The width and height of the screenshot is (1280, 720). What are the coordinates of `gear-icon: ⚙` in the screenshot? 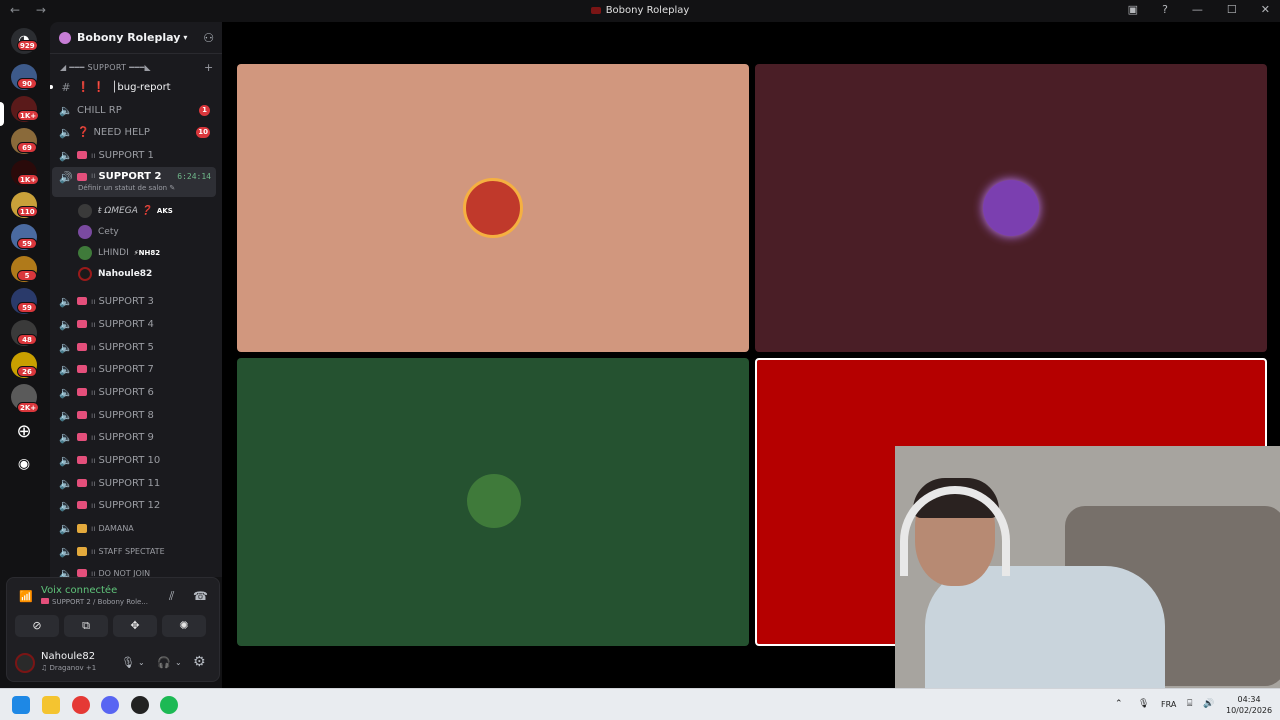 It's located at (199, 662).